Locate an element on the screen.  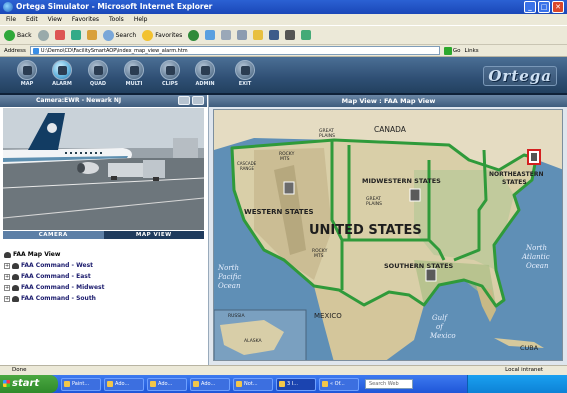
camera-marker-midwest is located at coordinates (415, 195).